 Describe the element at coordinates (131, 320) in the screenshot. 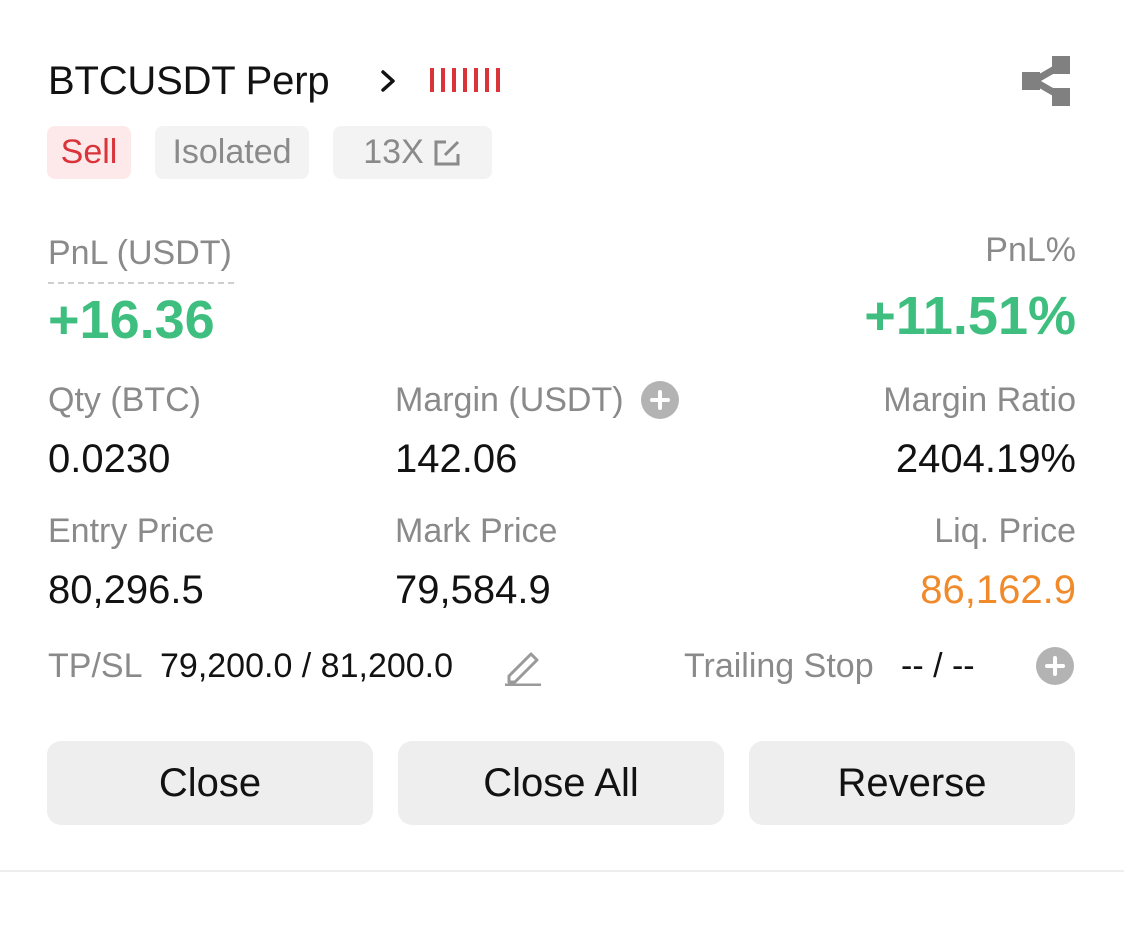

I see `pnl-value: +16.36` at that location.